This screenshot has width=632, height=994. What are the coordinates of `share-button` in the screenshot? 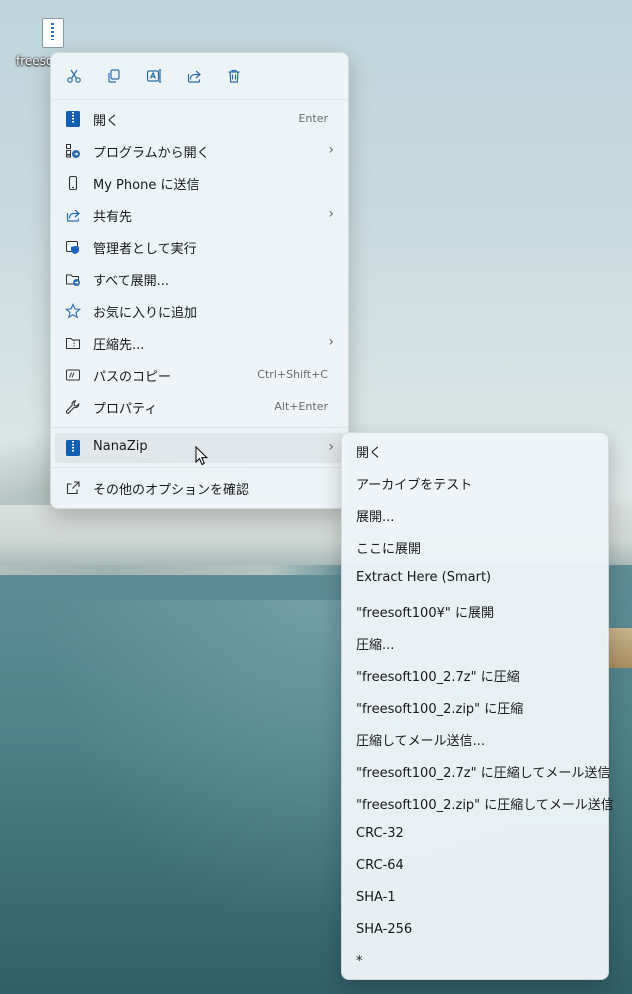 It's located at (194, 76).